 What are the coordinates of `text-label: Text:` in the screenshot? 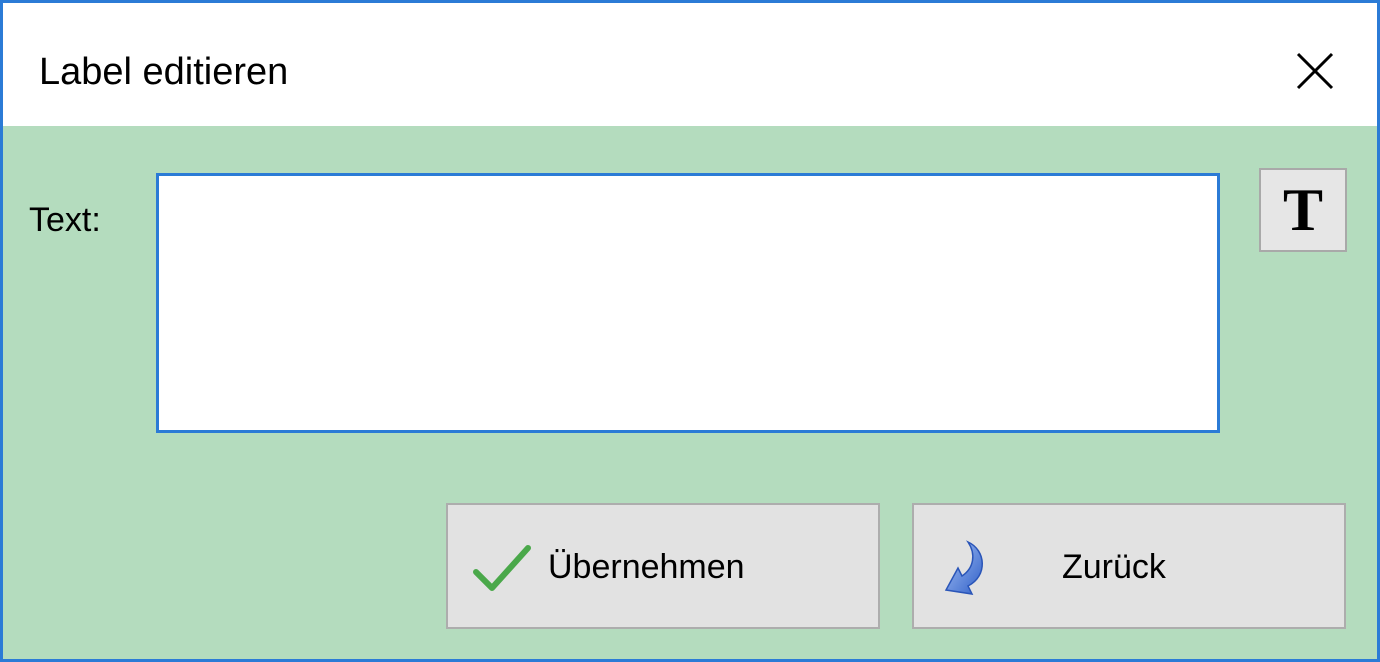 It's located at (65, 220).